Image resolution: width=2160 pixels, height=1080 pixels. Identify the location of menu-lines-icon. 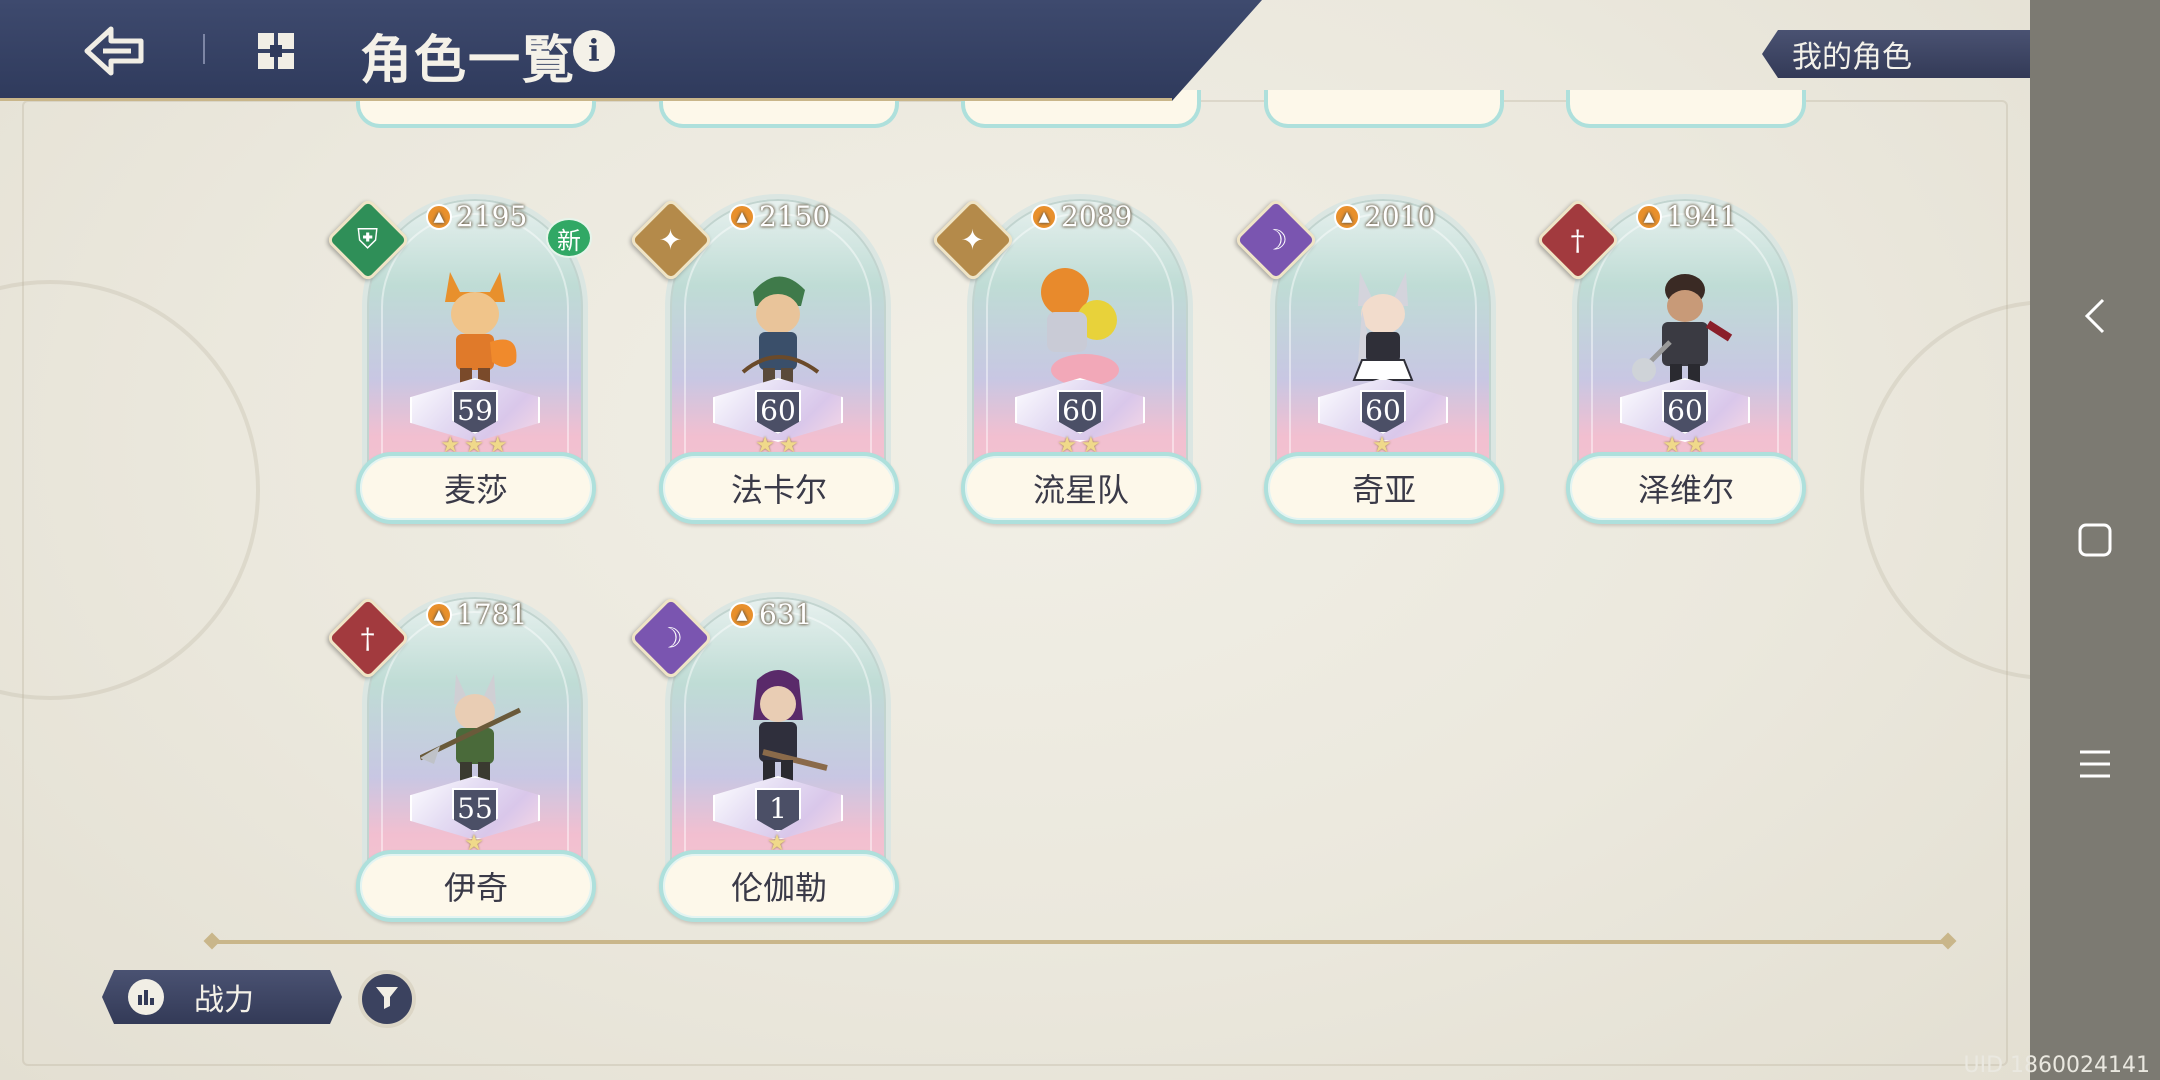
(2095, 764).